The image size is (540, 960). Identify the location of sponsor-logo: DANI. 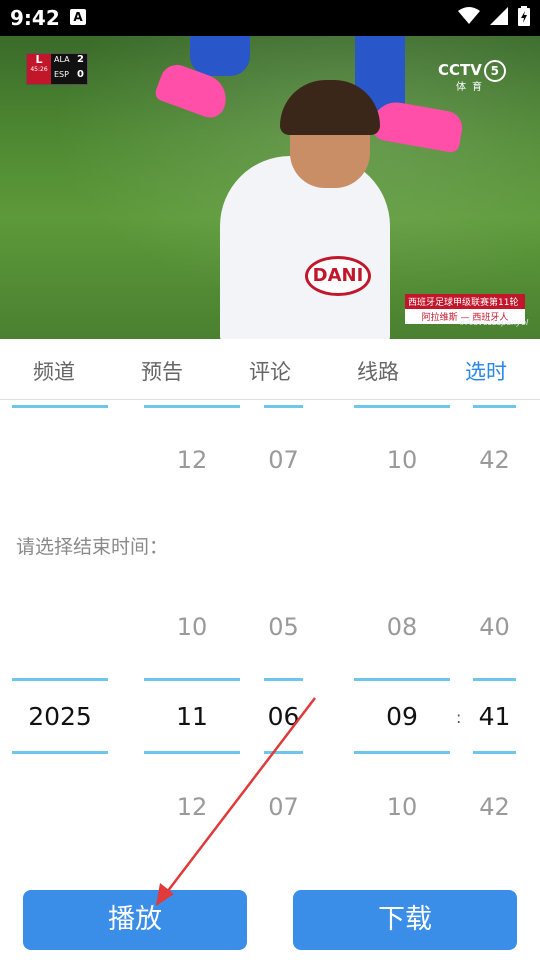
(338, 276).